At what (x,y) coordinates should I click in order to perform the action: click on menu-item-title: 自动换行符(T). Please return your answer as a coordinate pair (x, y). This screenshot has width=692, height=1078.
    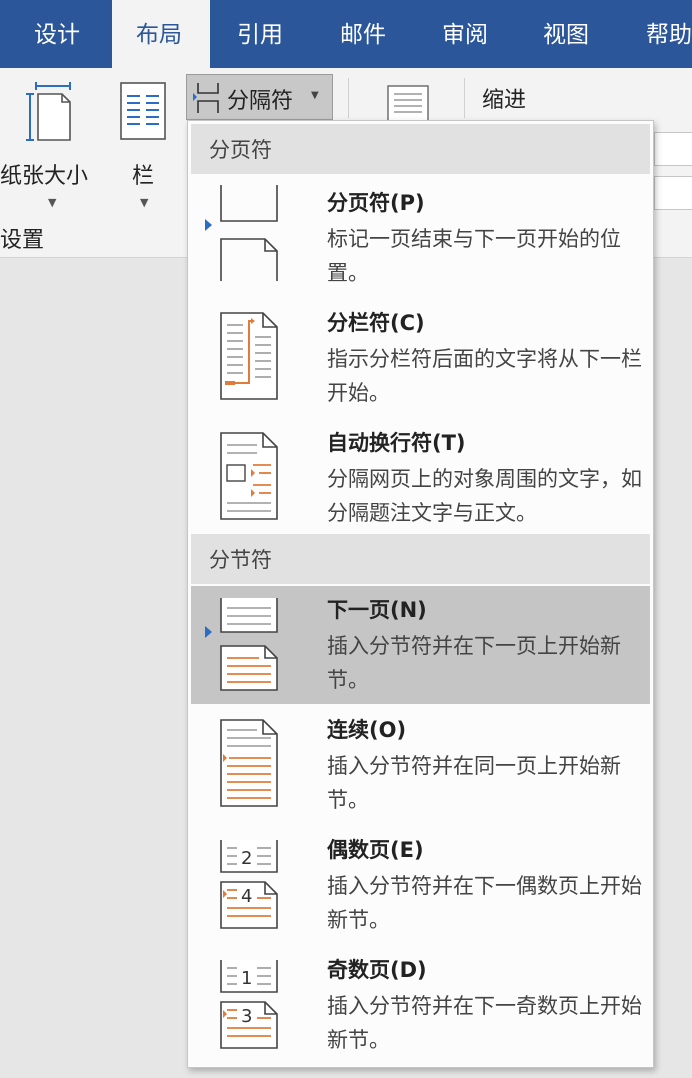
    Looking at the image, I should click on (396, 443).